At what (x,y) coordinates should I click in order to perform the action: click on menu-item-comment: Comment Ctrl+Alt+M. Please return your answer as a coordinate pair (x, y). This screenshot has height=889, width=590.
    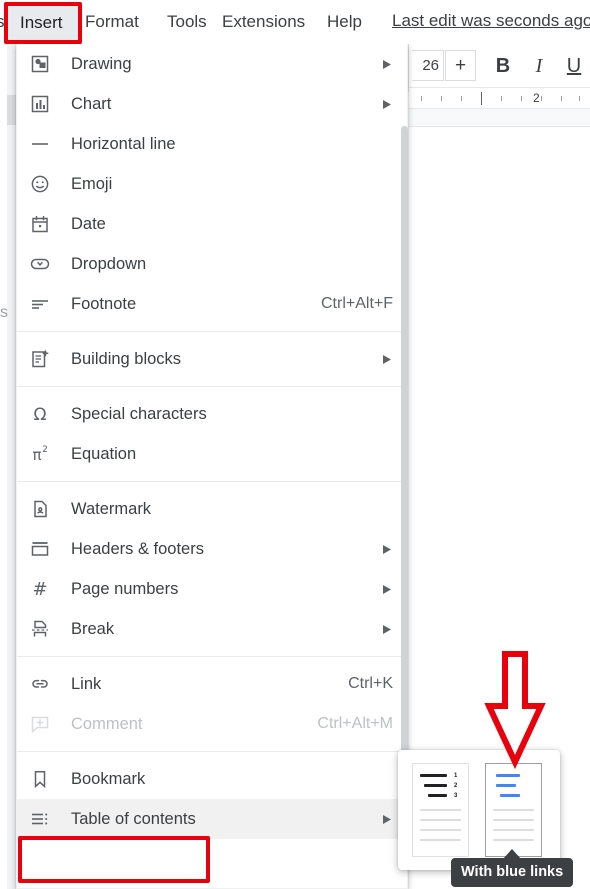
    Looking at the image, I should click on (212, 724).